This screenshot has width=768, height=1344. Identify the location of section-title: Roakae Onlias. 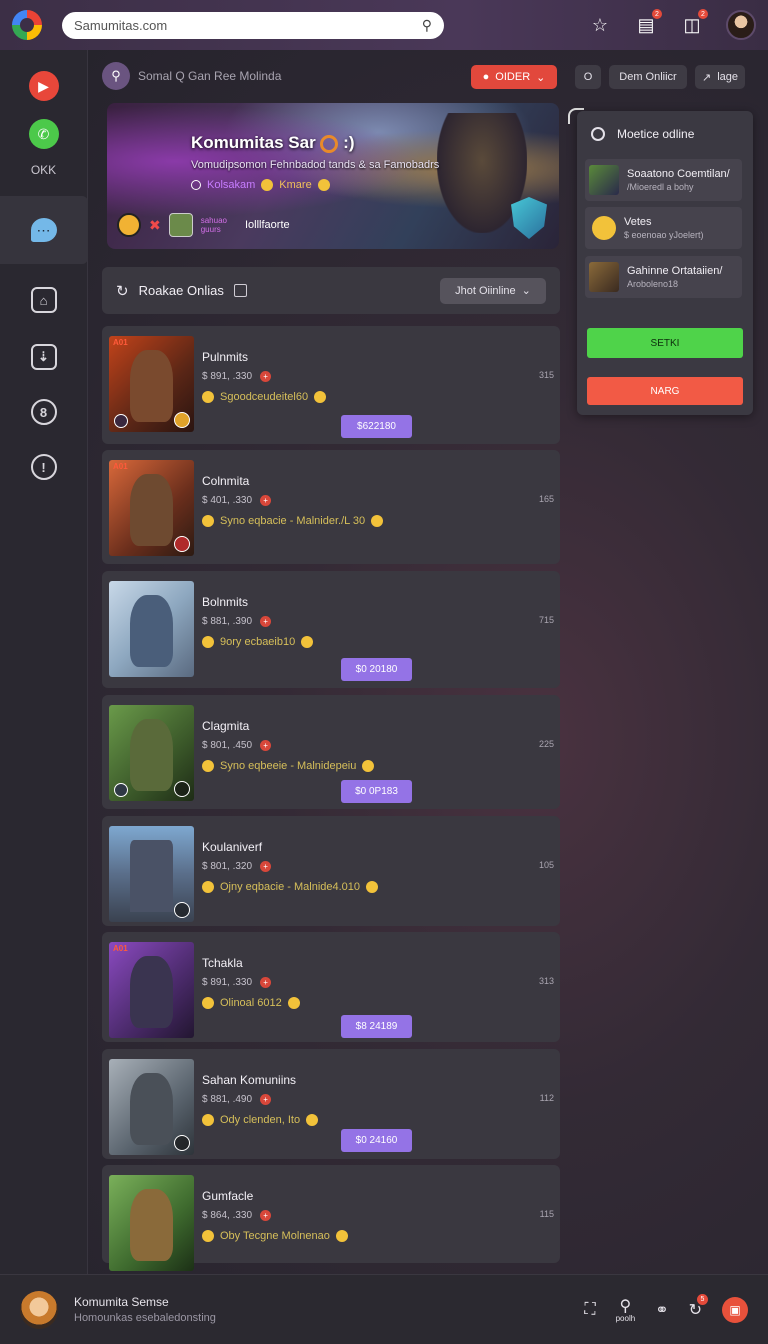
(181, 290).